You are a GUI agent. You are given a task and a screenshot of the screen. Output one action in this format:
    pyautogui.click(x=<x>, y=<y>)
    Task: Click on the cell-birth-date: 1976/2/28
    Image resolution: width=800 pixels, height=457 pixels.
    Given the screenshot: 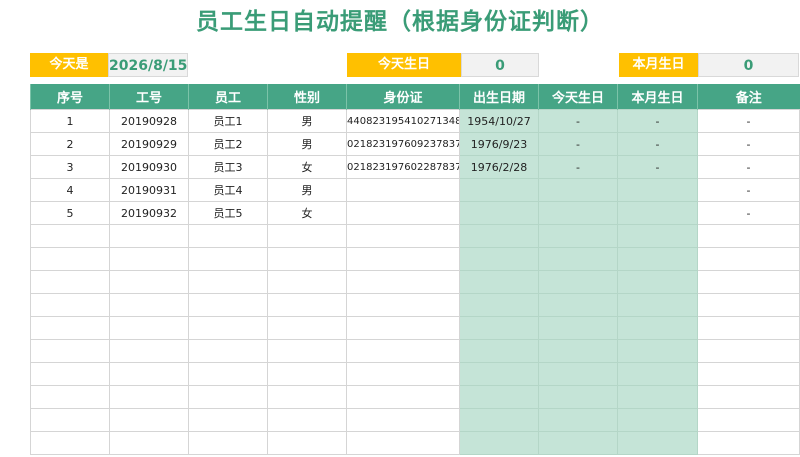 What is the action you would take?
    pyautogui.click(x=499, y=167)
    